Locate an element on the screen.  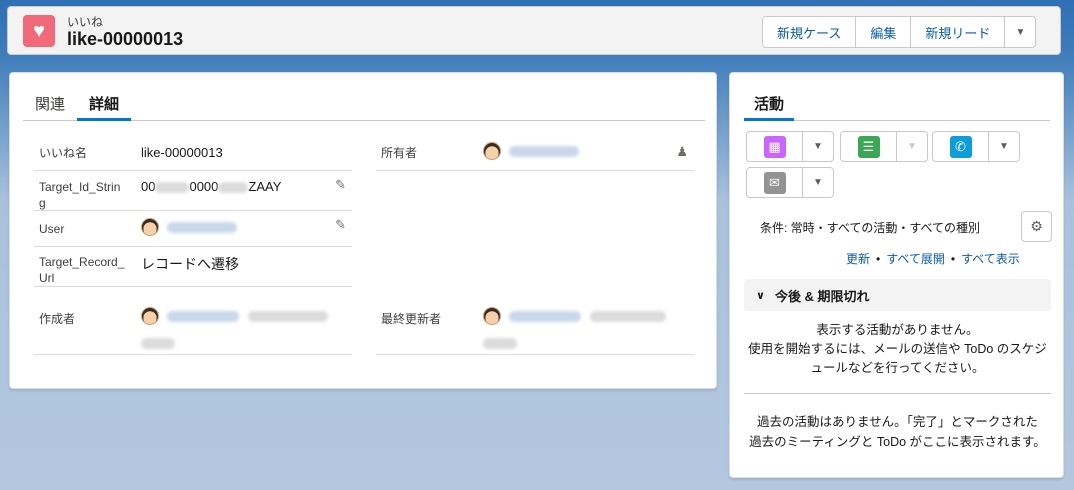
record-header: ♥ いいね like-00000013 新規ケース 編集 新規リード ▼ is located at coordinates (534, 30).